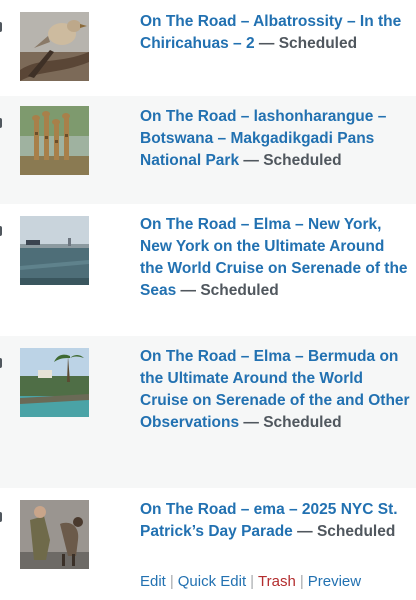 The image size is (416, 600). I want to click on parade-photo-icon, so click(54, 534).